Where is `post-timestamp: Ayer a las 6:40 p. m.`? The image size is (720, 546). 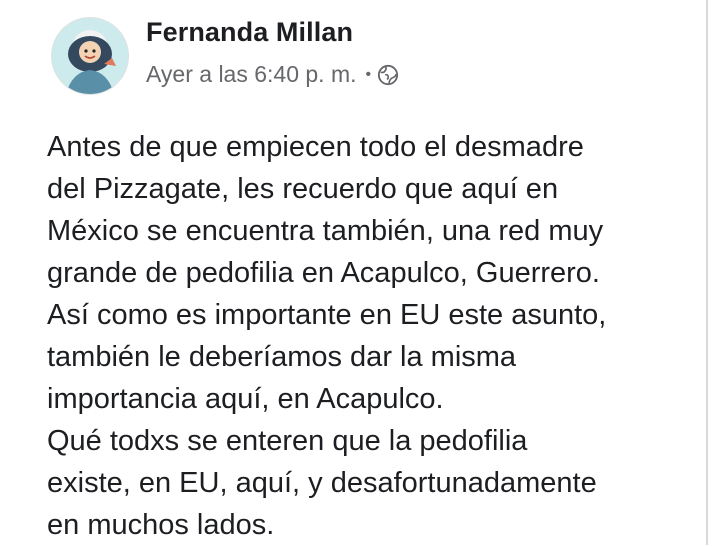 post-timestamp: Ayer a las 6:40 p. m. is located at coordinates (251, 74).